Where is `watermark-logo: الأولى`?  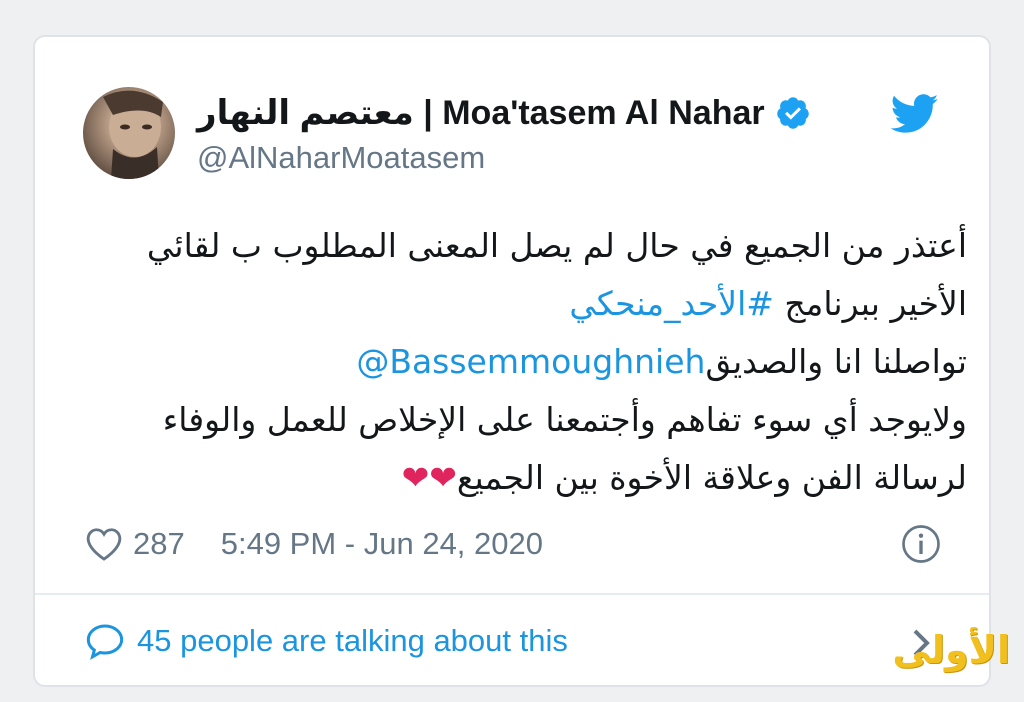 watermark-logo: الأولى is located at coordinates (951, 650).